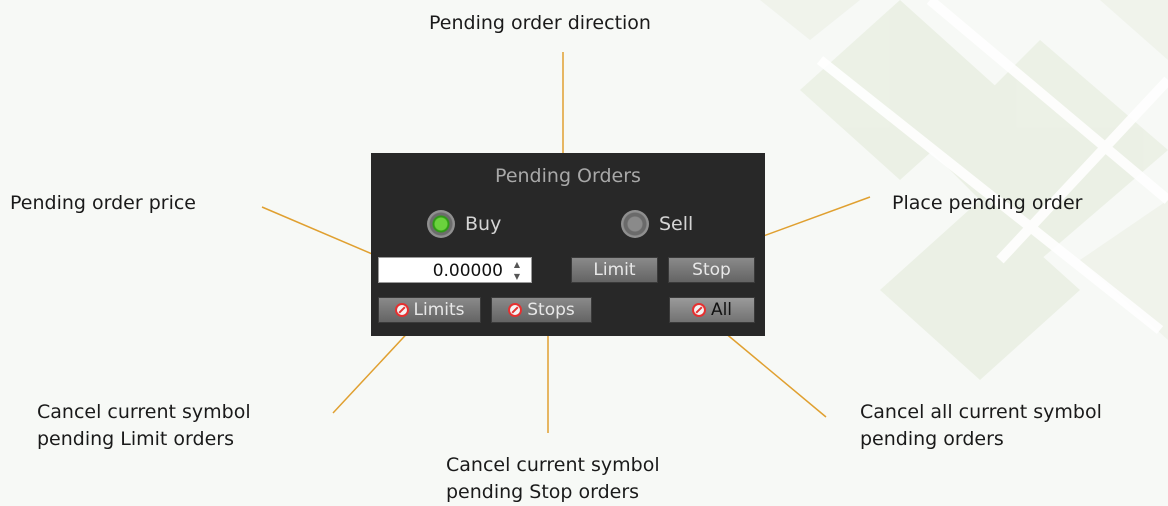  Describe the element at coordinates (568, 176) in the screenshot. I see `panel-title: Pending Orders` at that location.